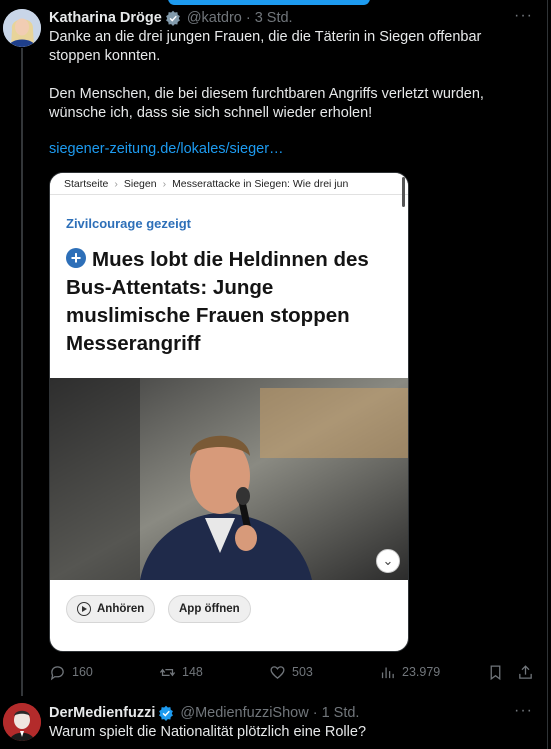 This screenshot has width=551, height=749. I want to click on breadcrumb-item: Startseite, so click(86, 183).